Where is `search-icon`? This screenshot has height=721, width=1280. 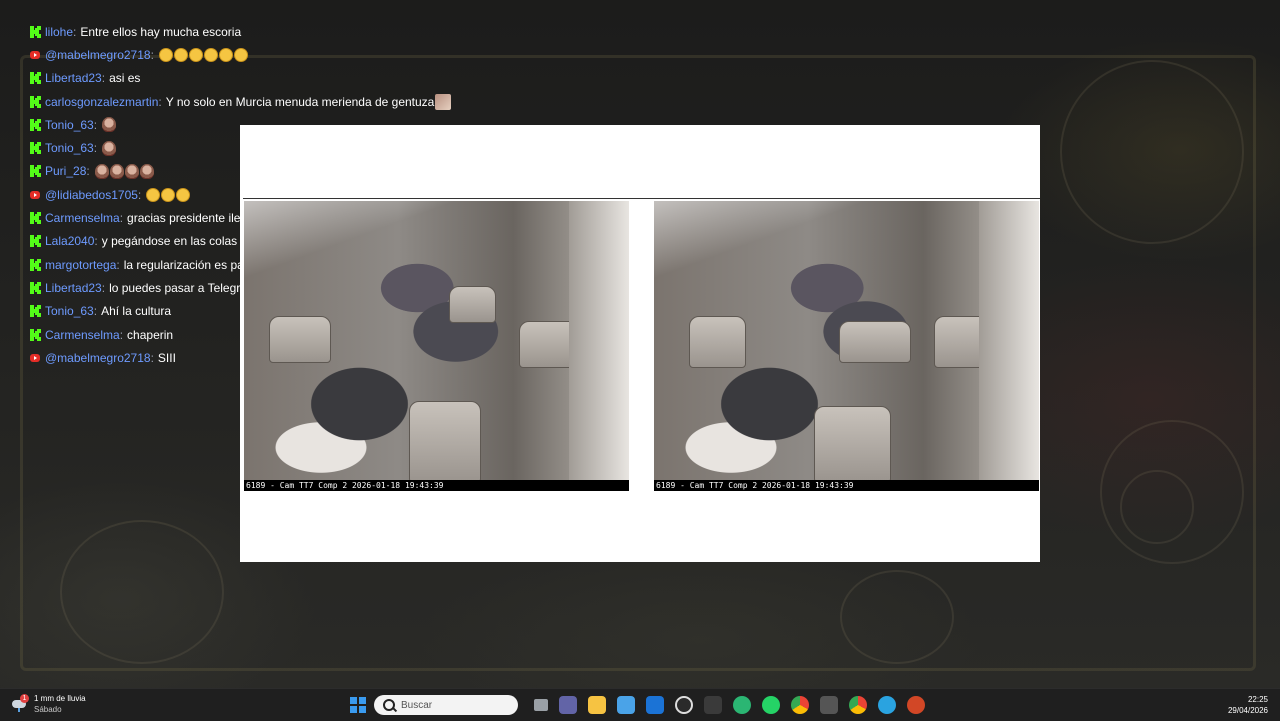
search-icon is located at coordinates (389, 705).